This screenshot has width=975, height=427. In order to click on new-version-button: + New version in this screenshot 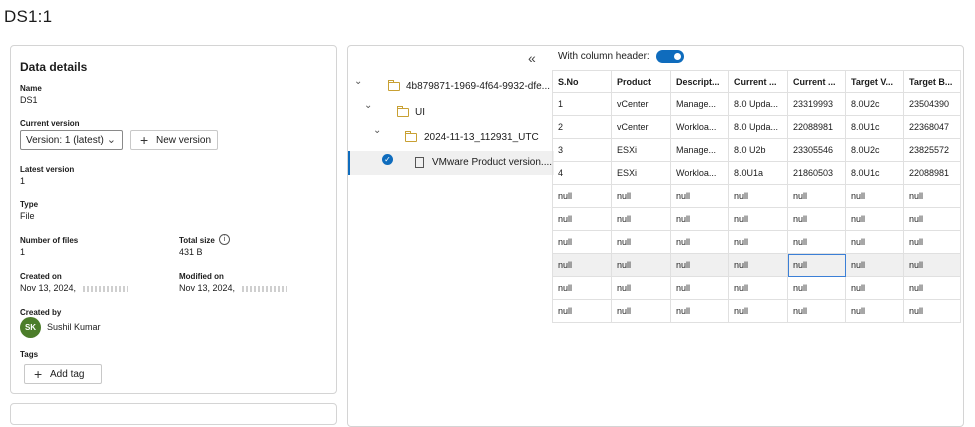, I will do `click(174, 140)`.